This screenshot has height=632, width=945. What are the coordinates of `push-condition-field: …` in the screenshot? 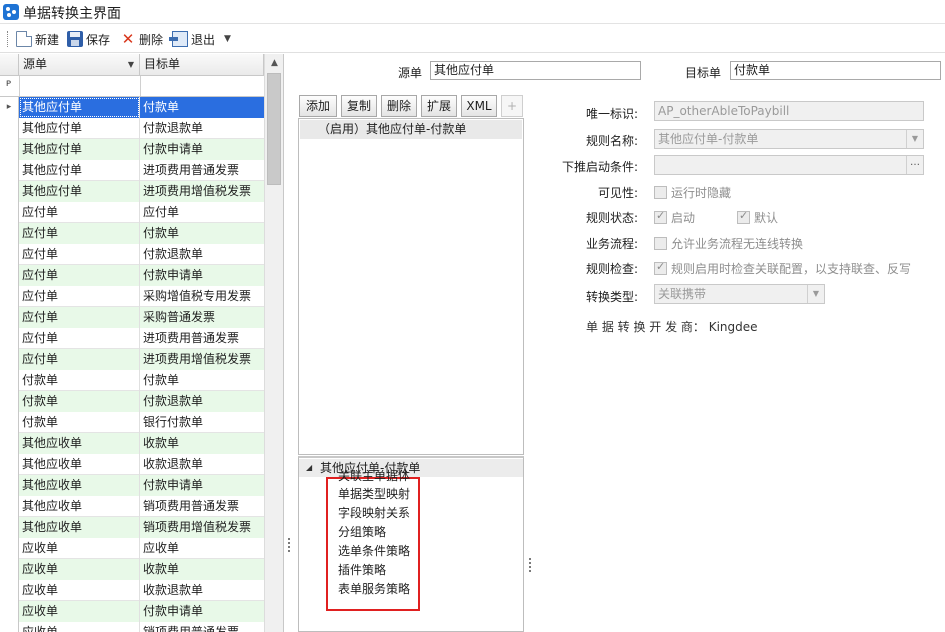 It's located at (789, 165).